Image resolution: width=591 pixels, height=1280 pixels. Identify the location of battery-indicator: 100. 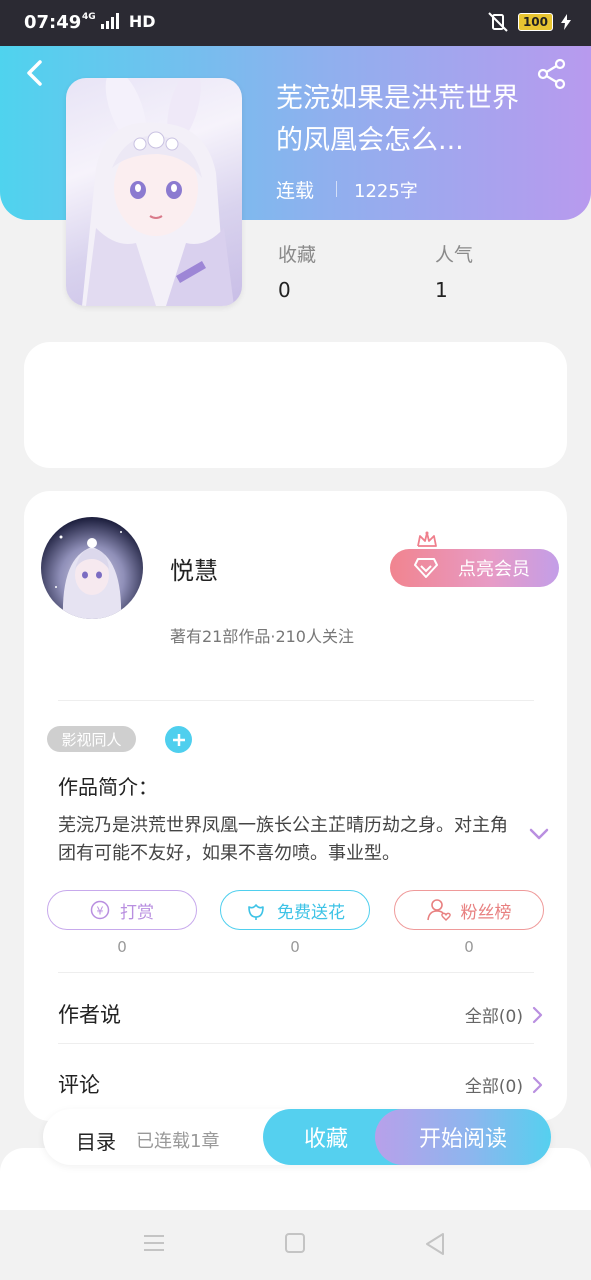
(535, 22).